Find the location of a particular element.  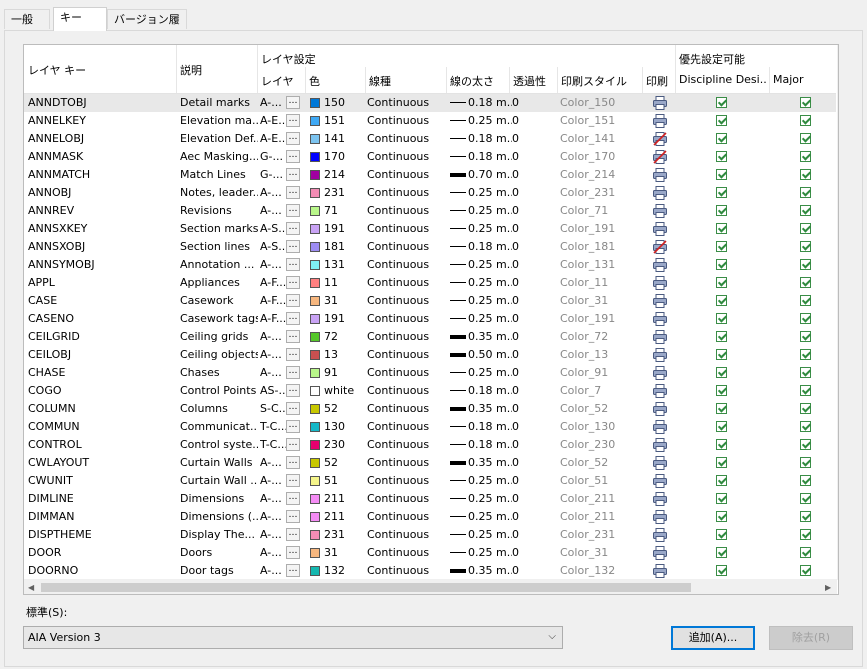

plot-style-cell: Color_231 is located at coordinates (600, 535).